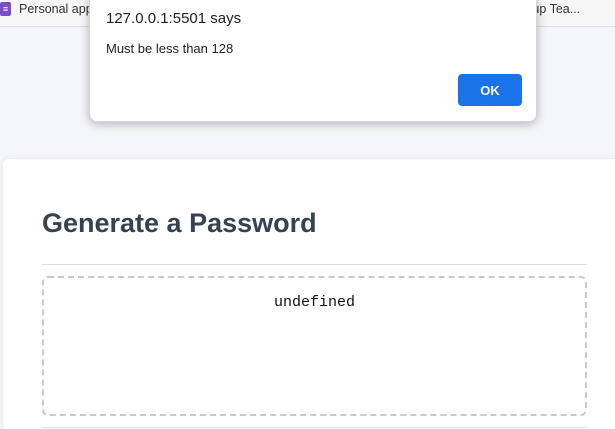  Describe the element at coordinates (179, 223) in the screenshot. I see `page-title: Generate a Password` at that location.